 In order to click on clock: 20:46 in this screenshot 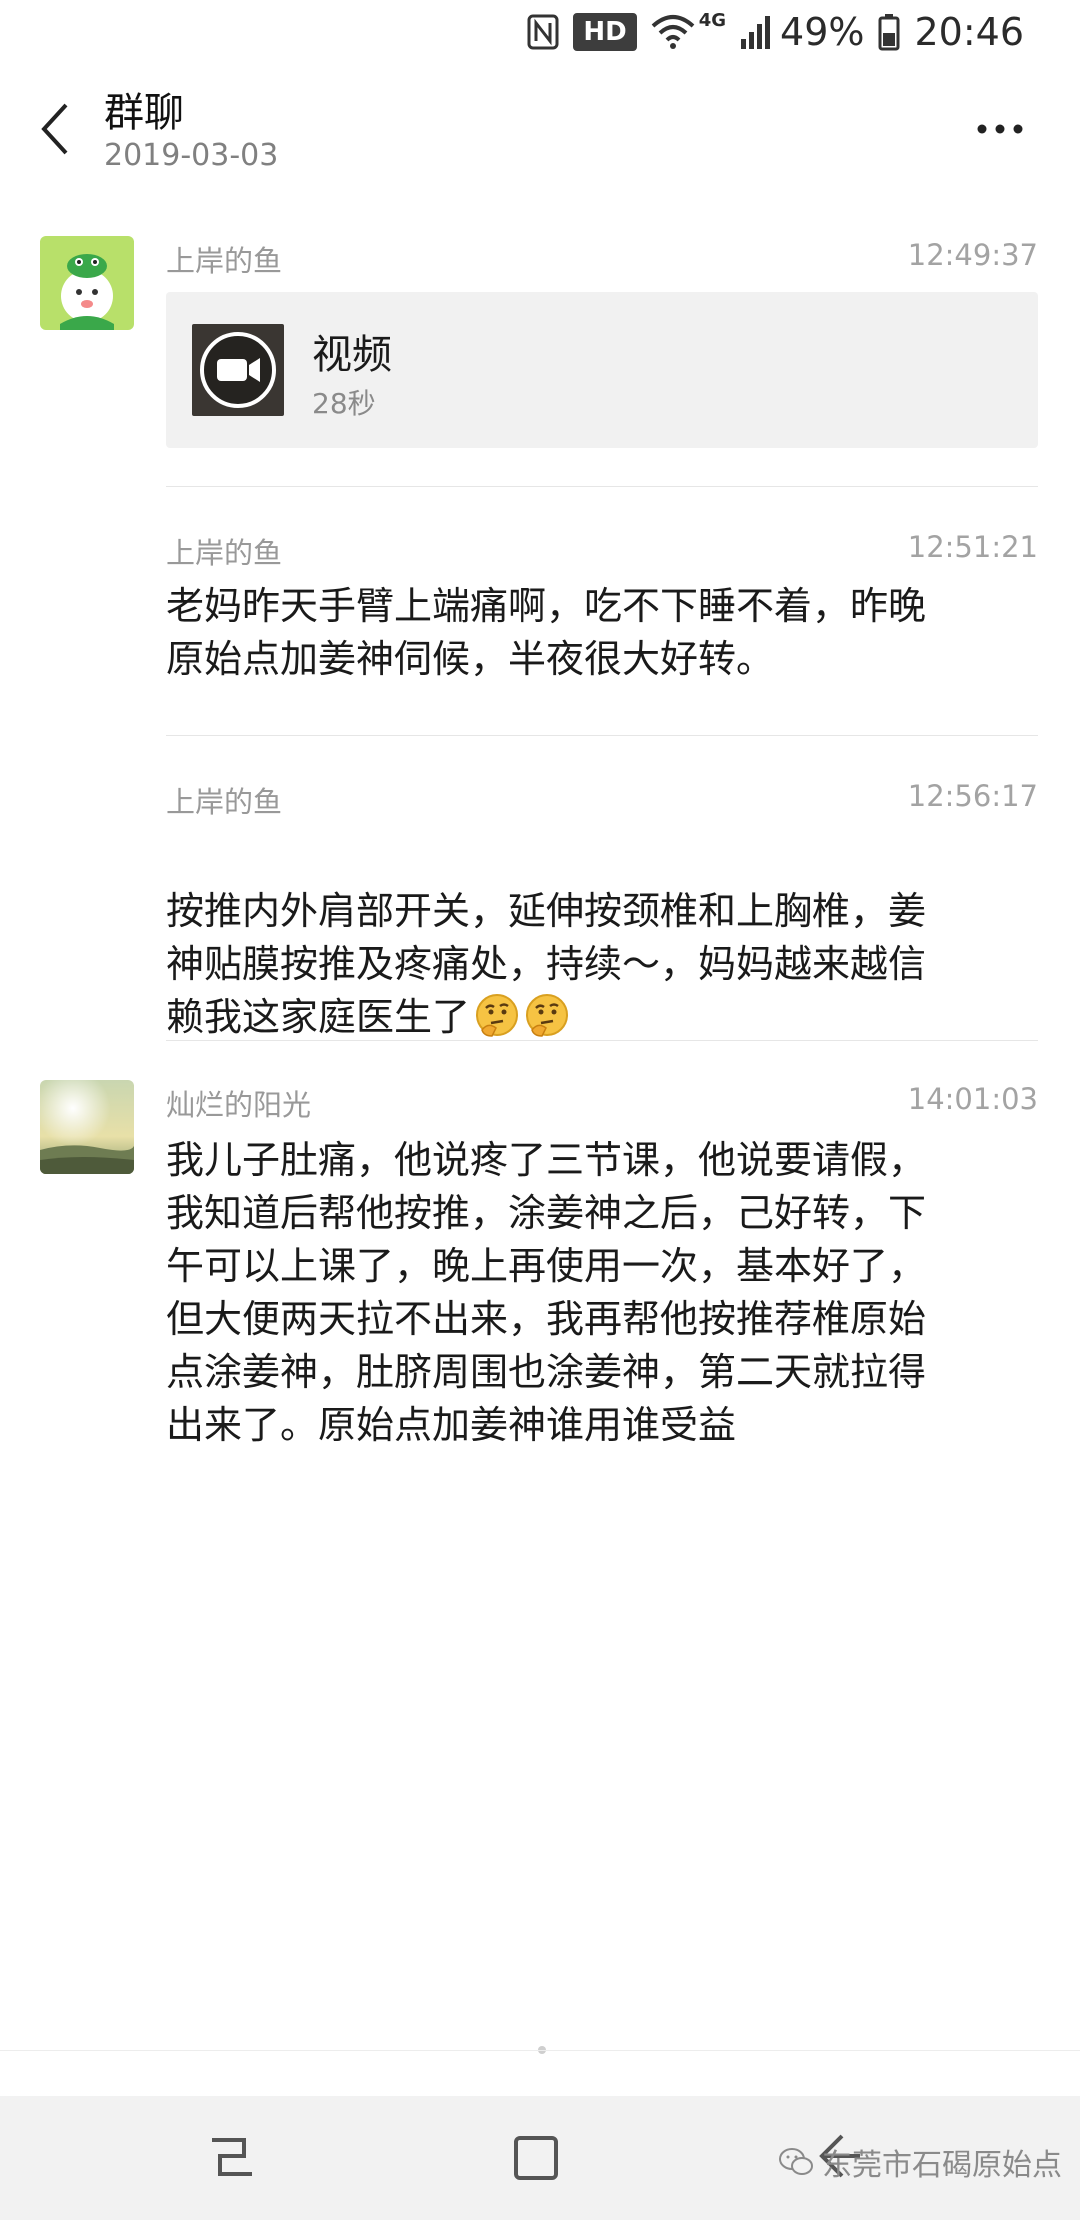, I will do `click(969, 32)`.